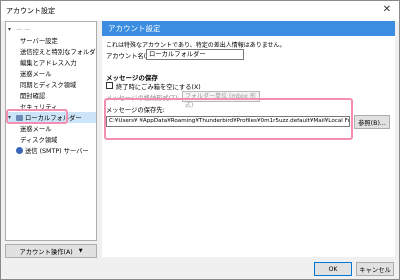 The width and height of the screenshot is (400, 280). I want to click on chevron-down-icon: ▼, so click(80, 251).